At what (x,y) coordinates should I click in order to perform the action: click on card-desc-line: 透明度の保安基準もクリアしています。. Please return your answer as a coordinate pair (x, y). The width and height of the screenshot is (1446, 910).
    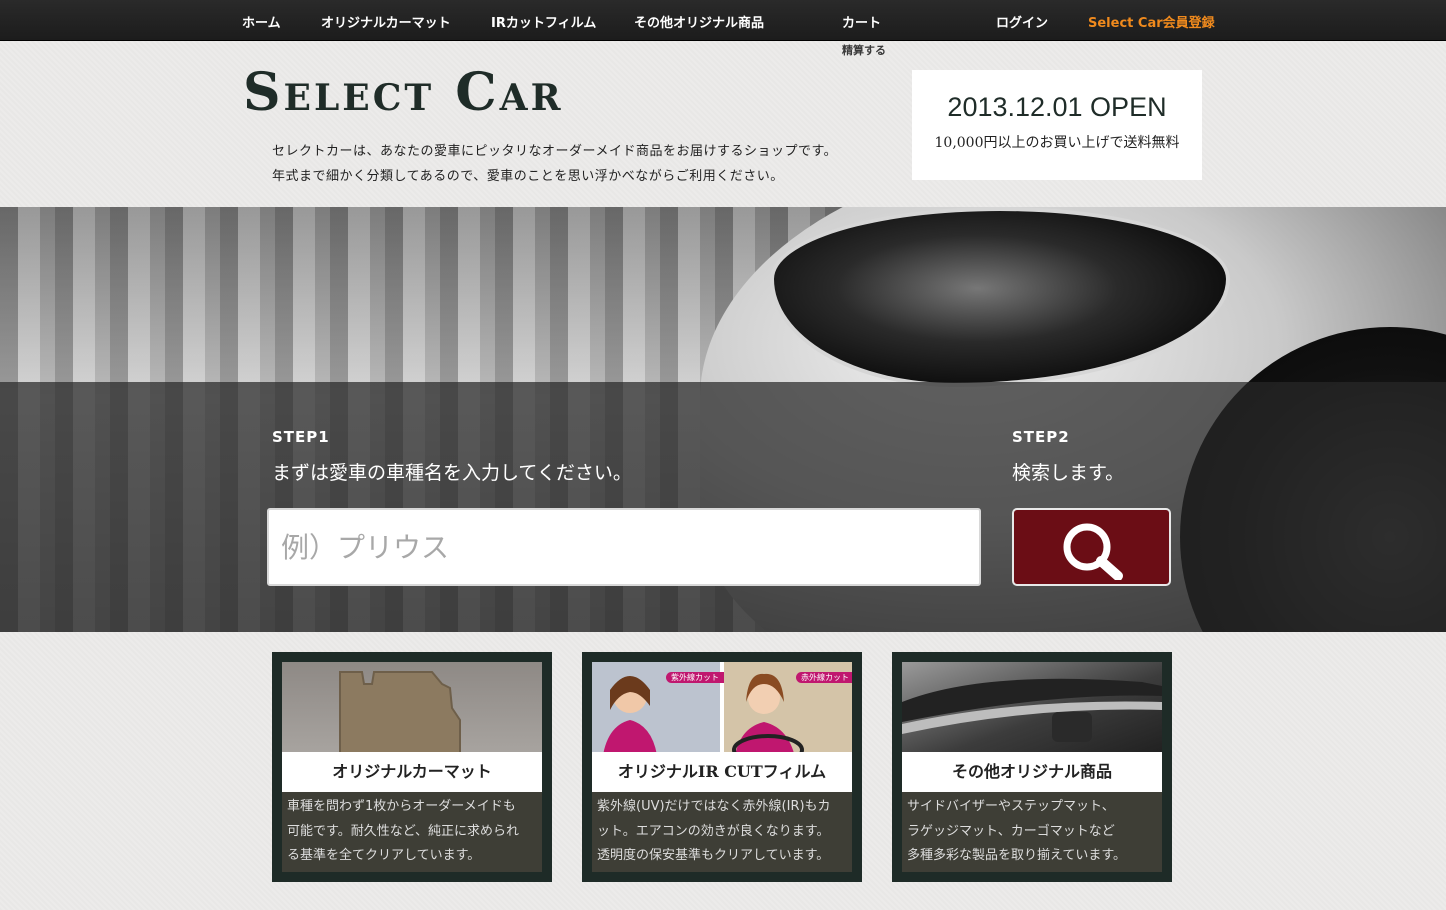
    Looking at the image, I should click on (713, 855).